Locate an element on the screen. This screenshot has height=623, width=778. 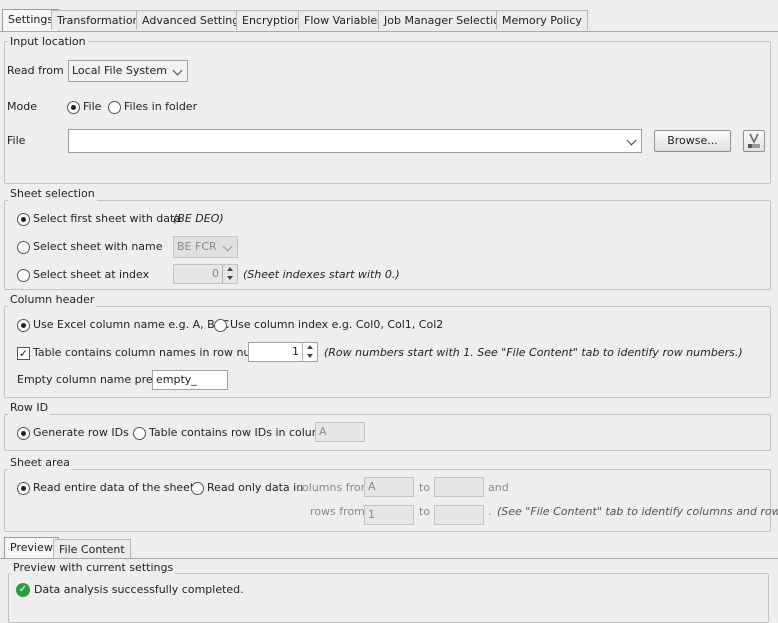
prefix-input: empty_ is located at coordinates (190, 380).